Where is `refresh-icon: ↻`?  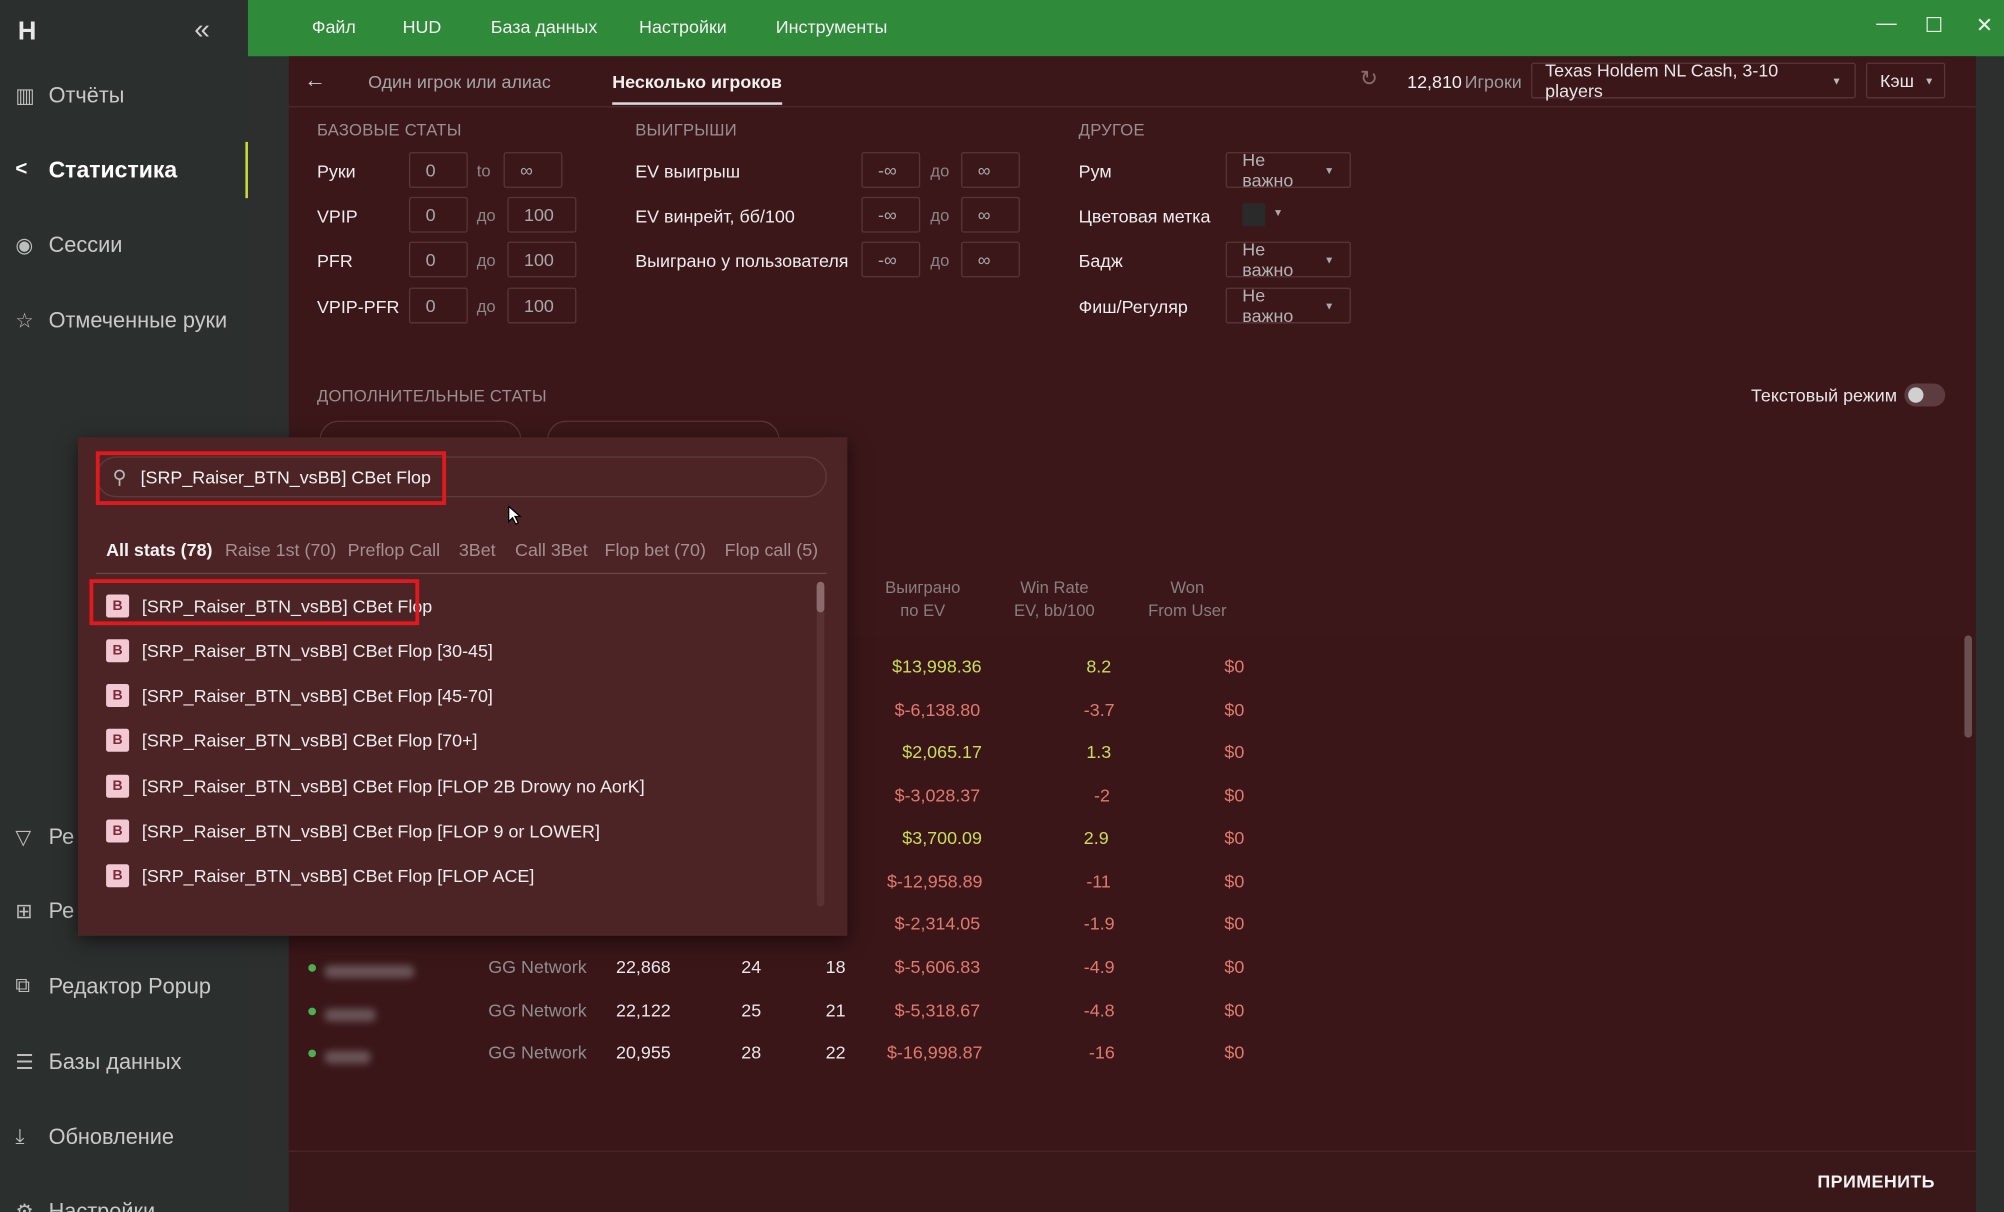 refresh-icon: ↻ is located at coordinates (1369, 79).